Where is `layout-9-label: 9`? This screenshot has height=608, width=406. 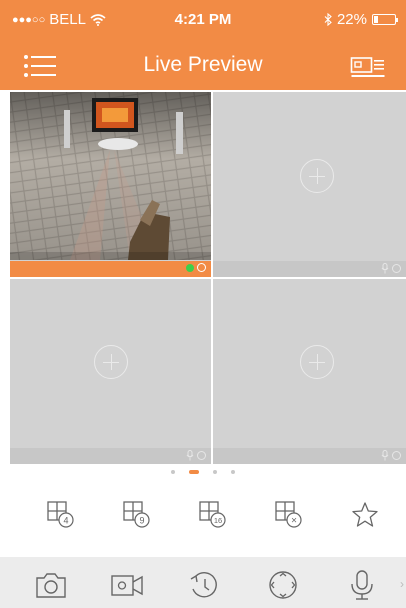
layout-9-label: 9 is located at coordinates (141, 521).